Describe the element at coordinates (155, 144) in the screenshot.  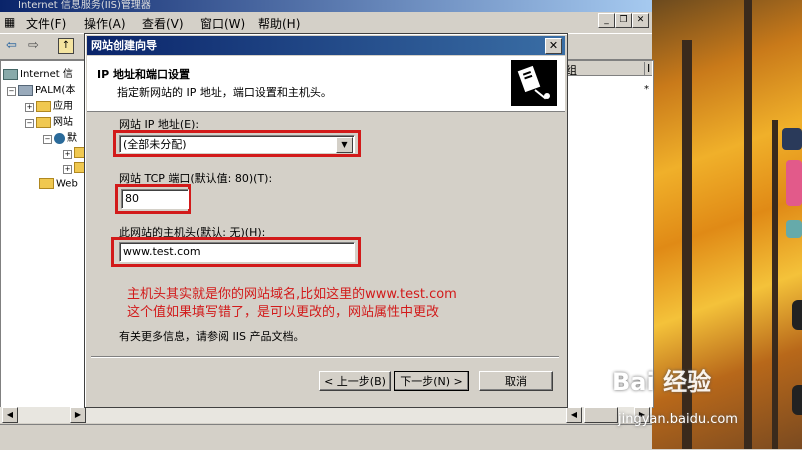
I see `ip-address-value: (全部未分配)` at that location.